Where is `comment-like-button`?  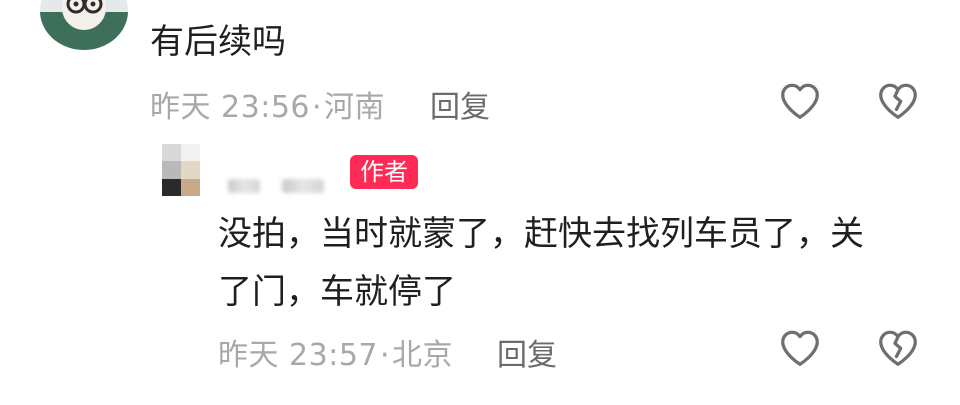 comment-like-button is located at coordinates (800, 101).